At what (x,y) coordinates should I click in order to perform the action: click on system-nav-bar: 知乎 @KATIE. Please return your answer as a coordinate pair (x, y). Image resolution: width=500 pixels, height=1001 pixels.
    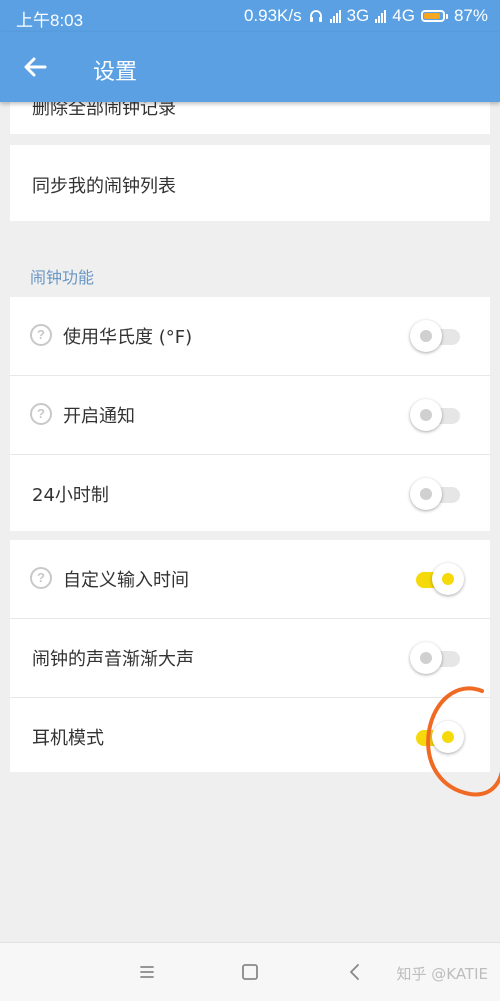
    Looking at the image, I should click on (250, 971).